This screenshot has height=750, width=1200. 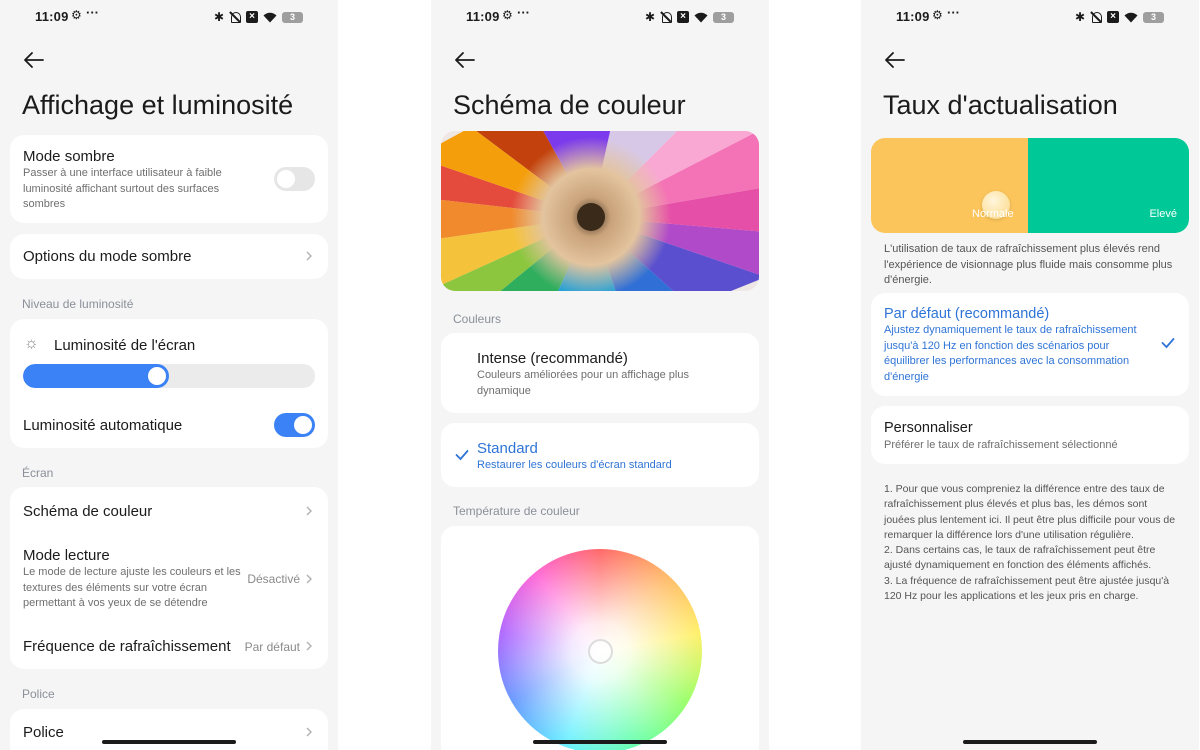 What do you see at coordinates (1030, 185) in the screenshot?
I see `refresh-rate-demo: Normale Elevé` at bounding box center [1030, 185].